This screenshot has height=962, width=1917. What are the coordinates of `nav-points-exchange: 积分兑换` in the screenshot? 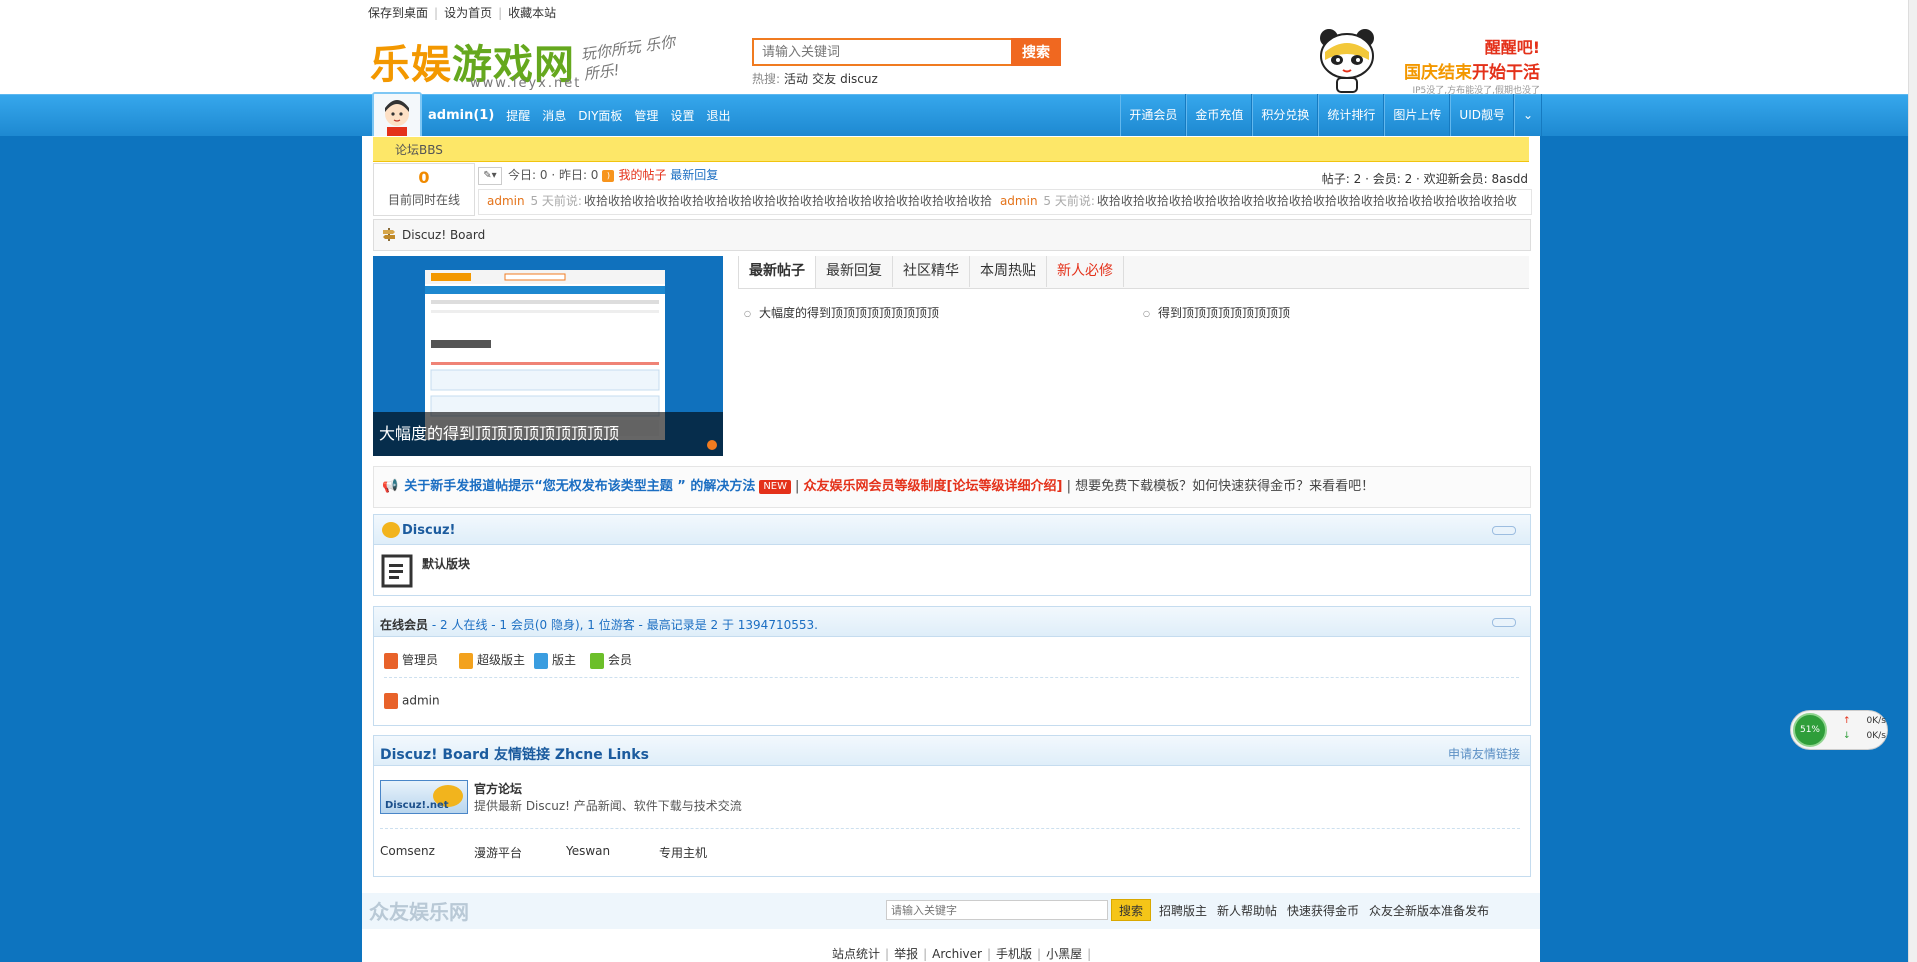 It's located at (1285, 115).